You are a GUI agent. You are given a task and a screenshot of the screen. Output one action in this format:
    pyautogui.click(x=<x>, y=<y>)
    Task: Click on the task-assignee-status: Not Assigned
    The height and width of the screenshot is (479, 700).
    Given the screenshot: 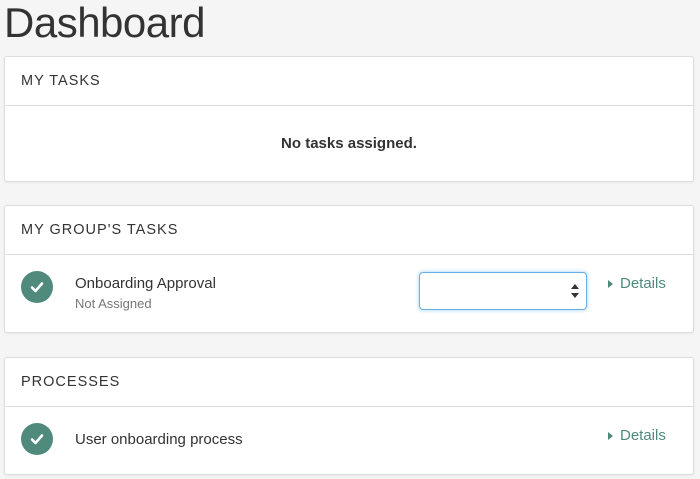 What is the action you would take?
    pyautogui.click(x=113, y=303)
    